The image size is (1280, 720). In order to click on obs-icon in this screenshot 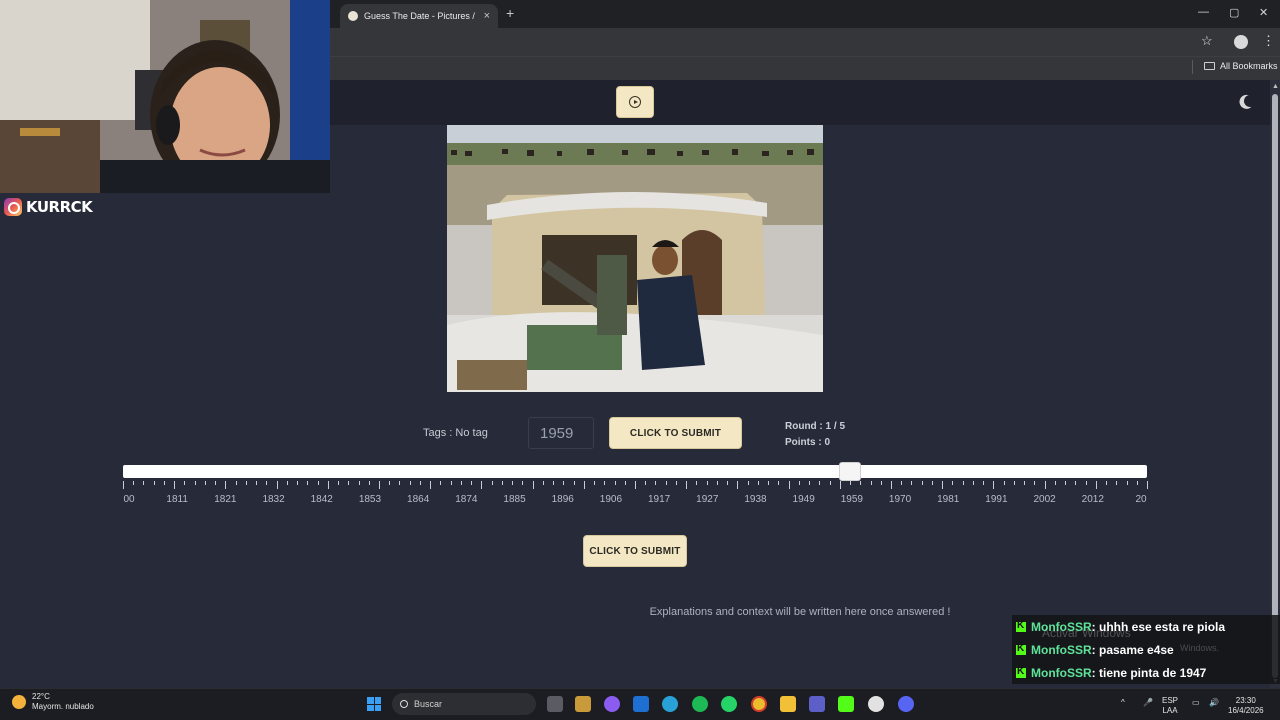, I will do `click(876, 704)`.